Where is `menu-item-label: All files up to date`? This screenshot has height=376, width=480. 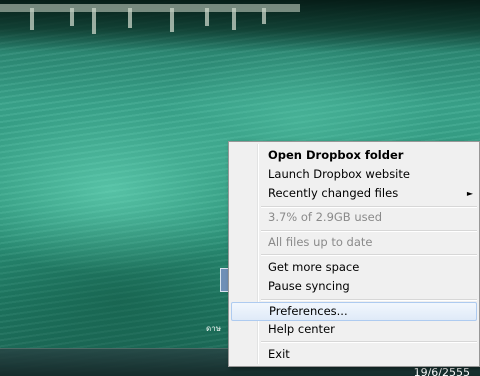
menu-item-label: All files up to date is located at coordinates (320, 242).